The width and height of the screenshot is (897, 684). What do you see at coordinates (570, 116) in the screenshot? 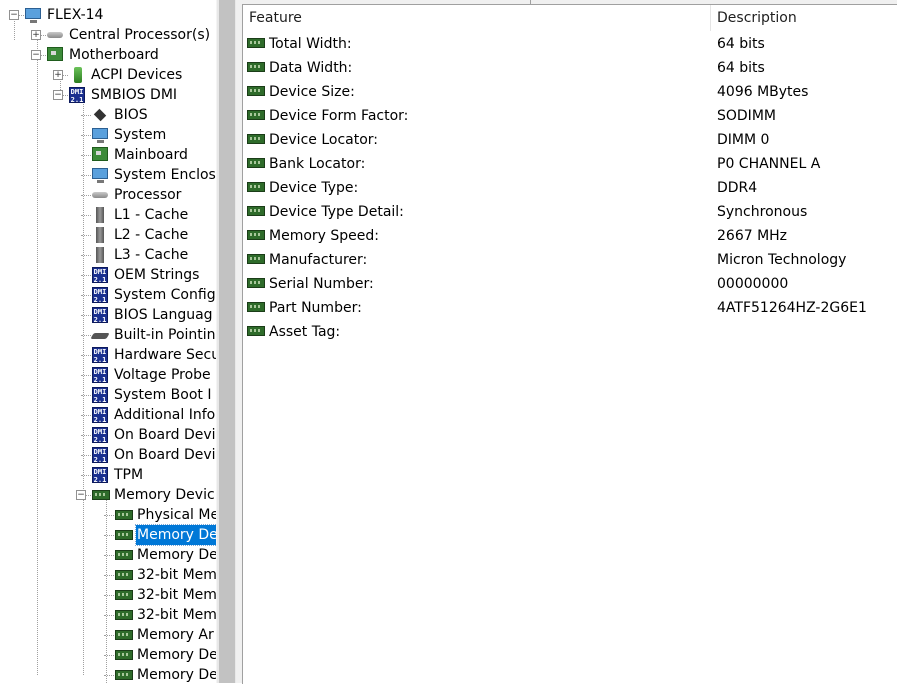
I see `details-row: Device Form Factor: SODIMM` at bounding box center [570, 116].